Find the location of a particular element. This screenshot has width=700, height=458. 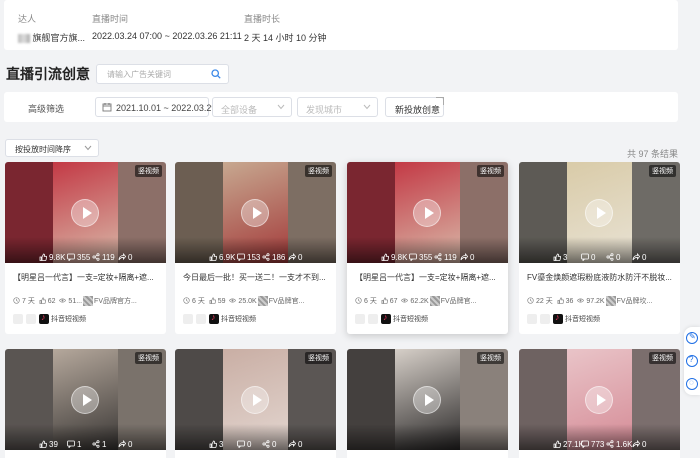

video-thumbnail: 竖视频 6.9K 153 186 0 is located at coordinates (255, 212).